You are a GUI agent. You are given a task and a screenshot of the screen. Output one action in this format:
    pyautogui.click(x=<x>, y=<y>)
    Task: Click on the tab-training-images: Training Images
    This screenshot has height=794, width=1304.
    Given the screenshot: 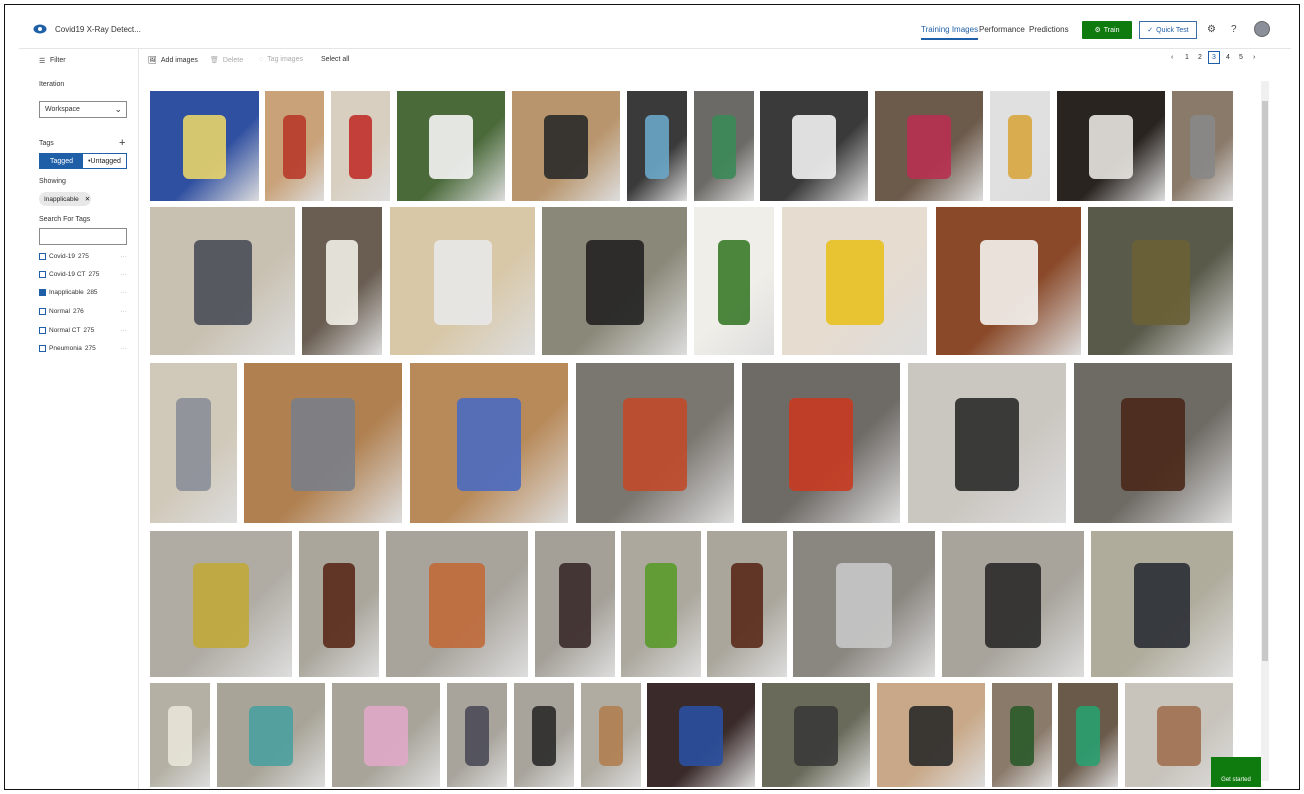 What is the action you would take?
    pyautogui.click(x=950, y=32)
    